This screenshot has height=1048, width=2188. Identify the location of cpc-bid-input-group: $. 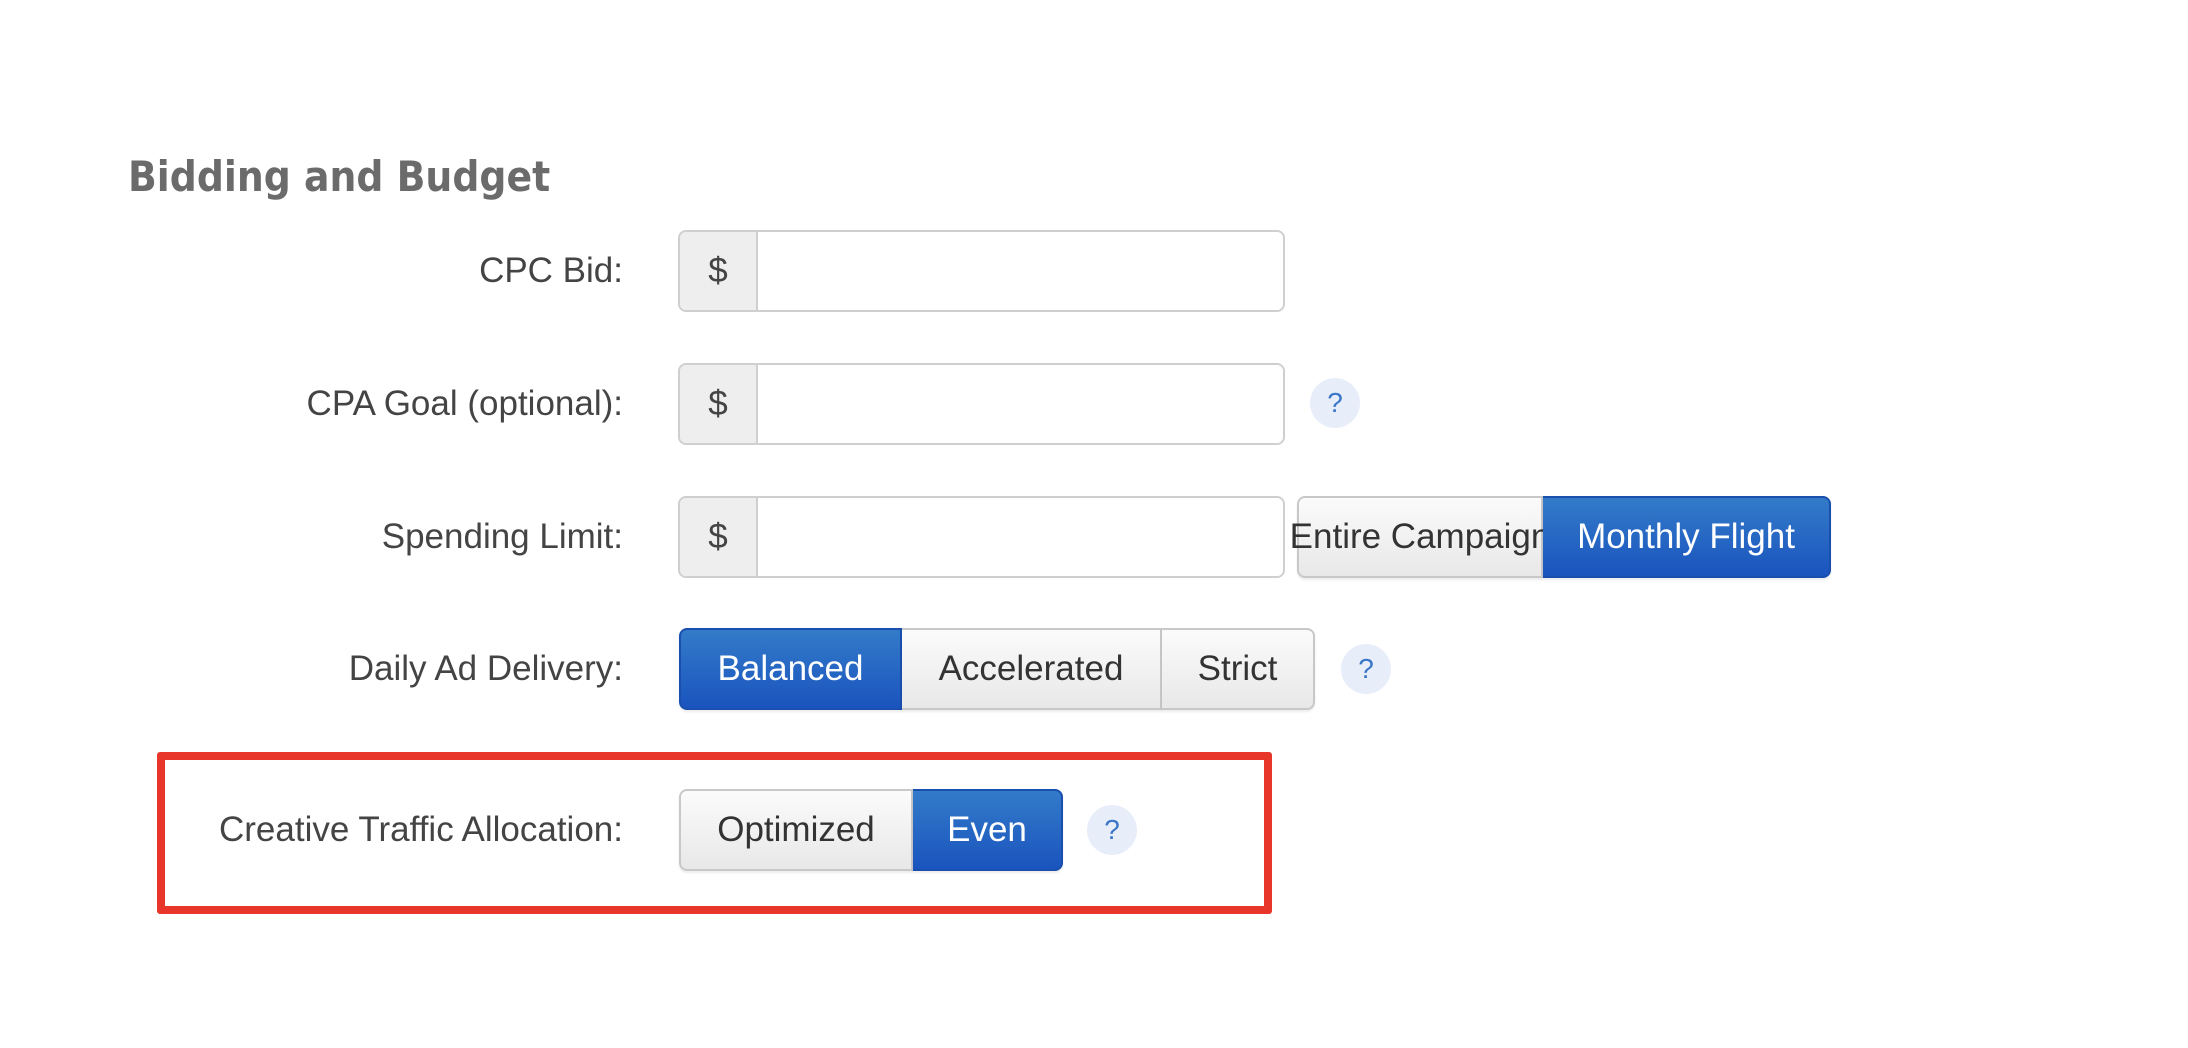
(981, 271).